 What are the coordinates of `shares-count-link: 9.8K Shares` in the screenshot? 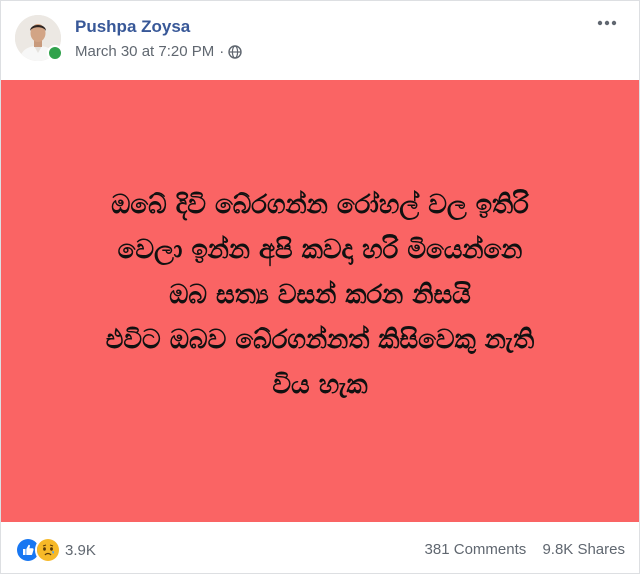 It's located at (583, 549).